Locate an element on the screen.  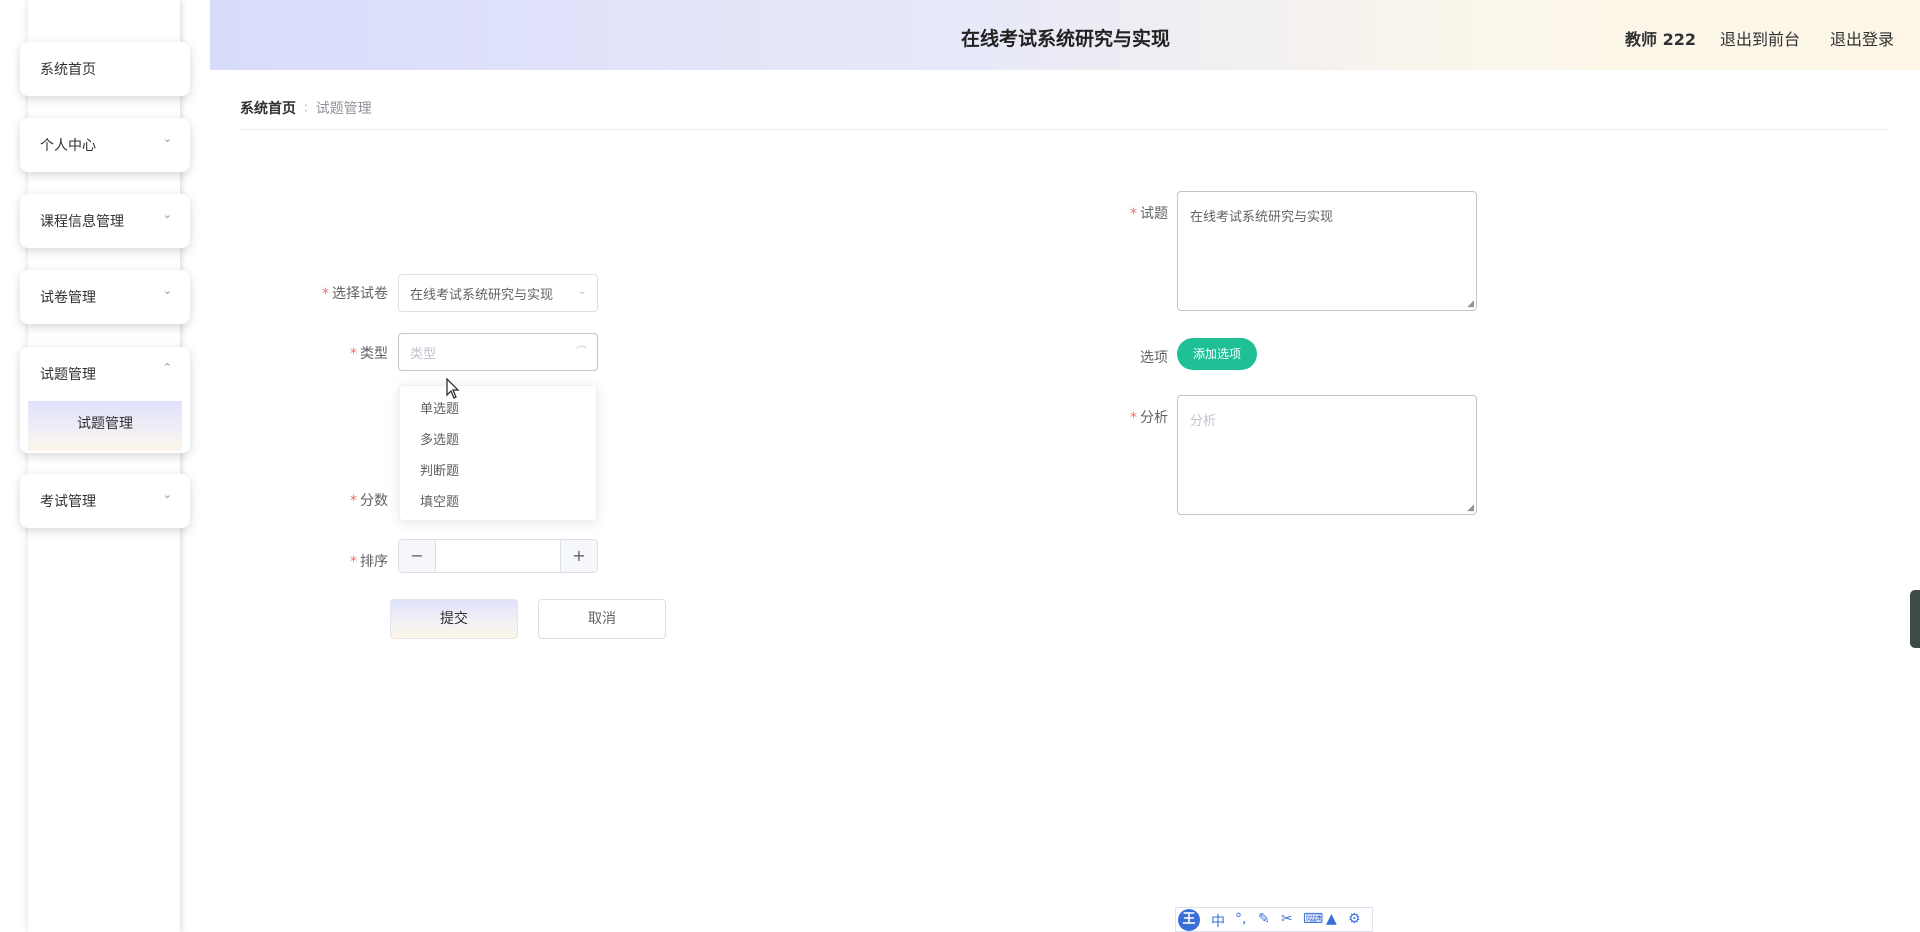
top-header: 在线考试系统研究与实现 教师 222 退出到前台 退出登录 is located at coordinates (1065, 35).